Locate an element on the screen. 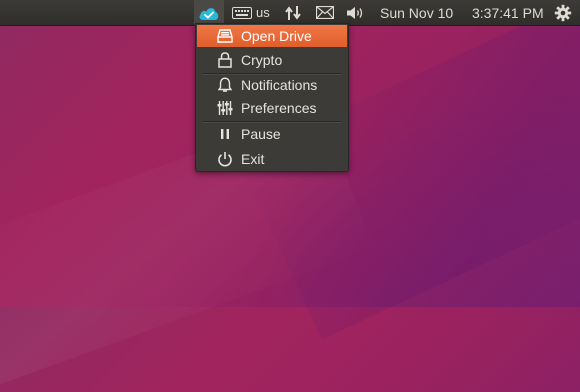 The height and width of the screenshot is (392, 580). network-indicator is located at coordinates (293, 12).